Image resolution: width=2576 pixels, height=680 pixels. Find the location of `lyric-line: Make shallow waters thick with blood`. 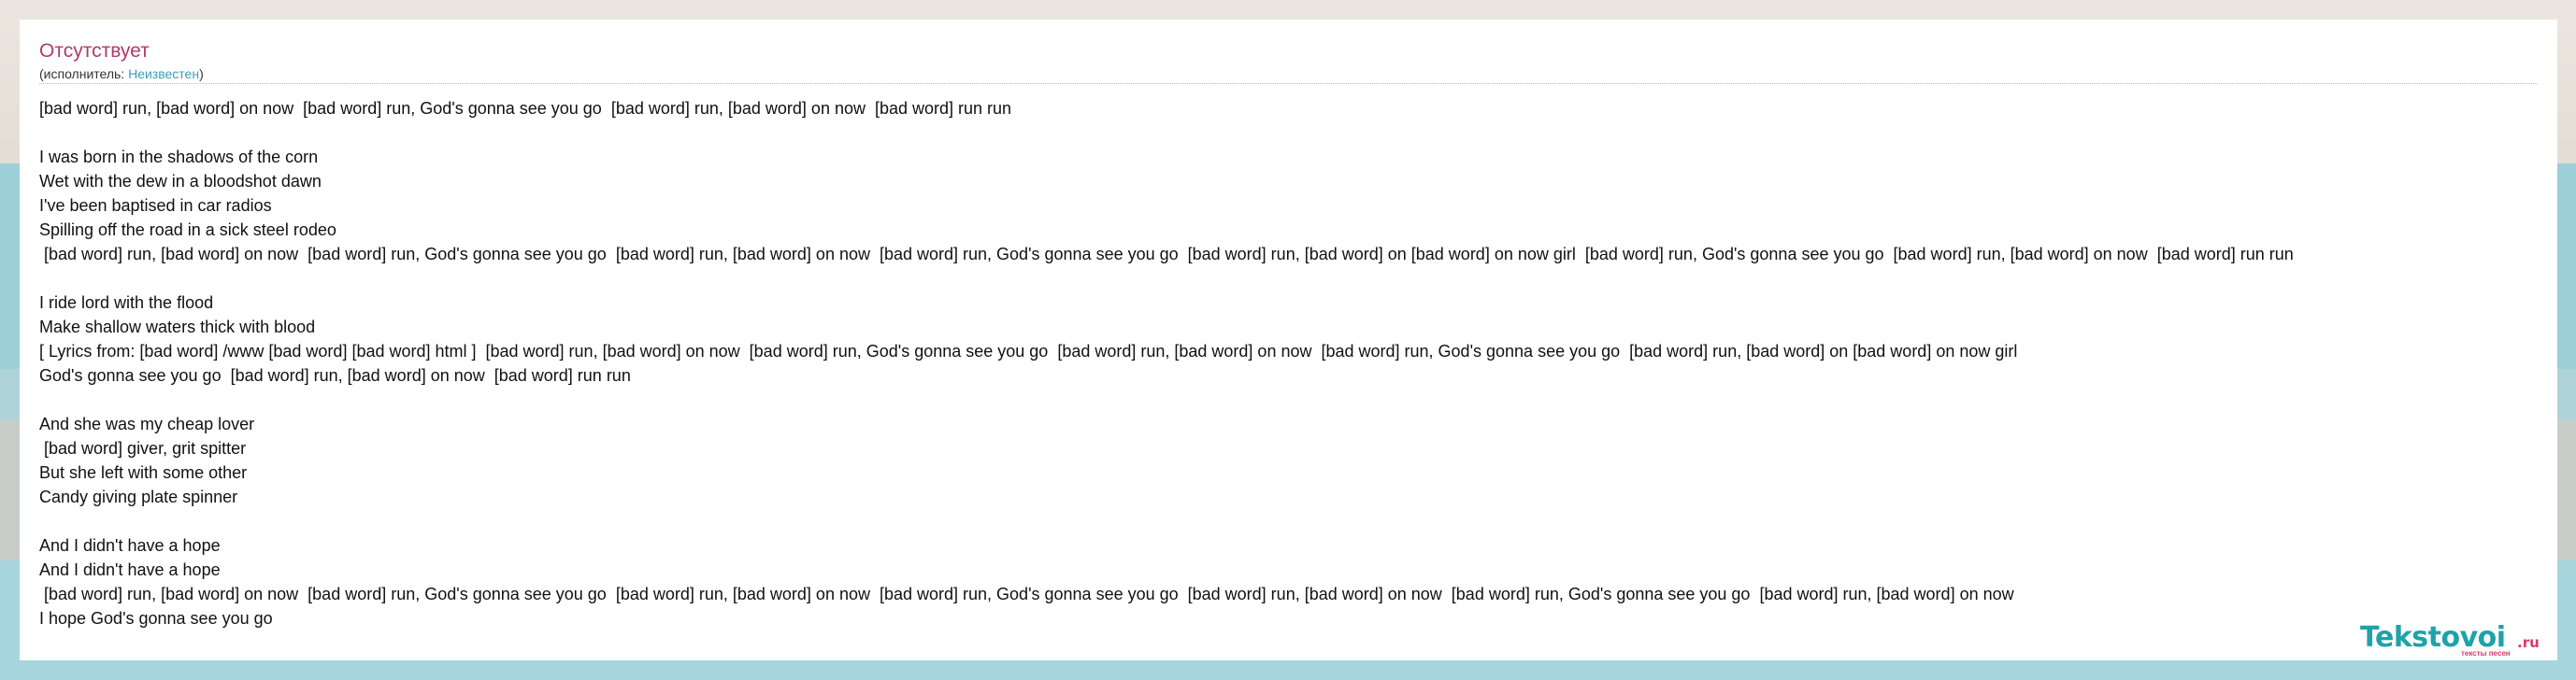

lyric-line: Make shallow waters thick with blood is located at coordinates (177, 327).